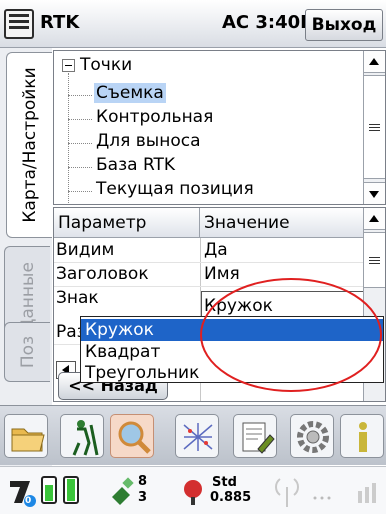 The height and width of the screenshot is (514, 386). I want to click on row-key: Заголовок, so click(102, 274).